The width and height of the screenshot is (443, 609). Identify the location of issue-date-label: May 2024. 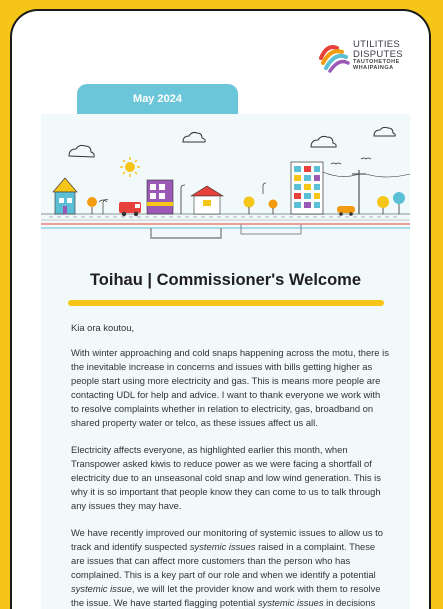
(157, 99).